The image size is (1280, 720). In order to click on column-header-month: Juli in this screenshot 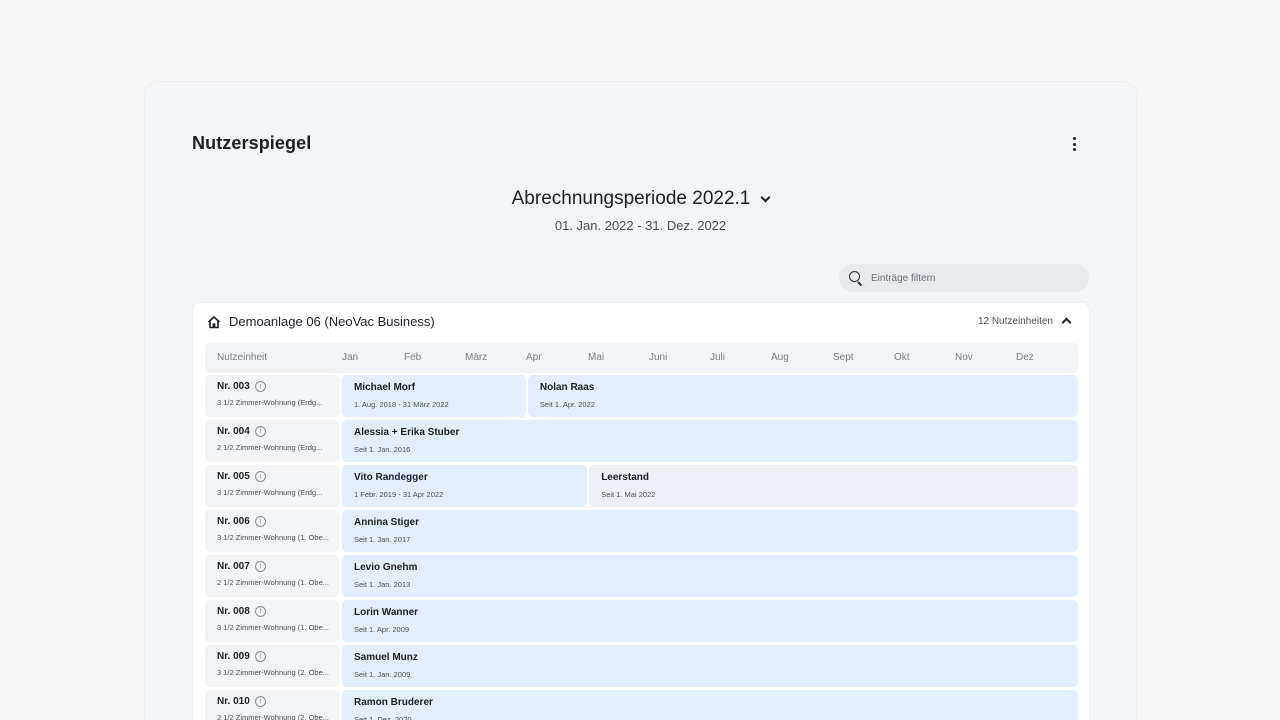, I will do `click(718, 357)`.